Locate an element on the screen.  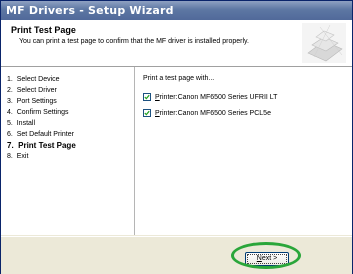
step-item: 4. Confirm Settings is located at coordinates (38, 112).